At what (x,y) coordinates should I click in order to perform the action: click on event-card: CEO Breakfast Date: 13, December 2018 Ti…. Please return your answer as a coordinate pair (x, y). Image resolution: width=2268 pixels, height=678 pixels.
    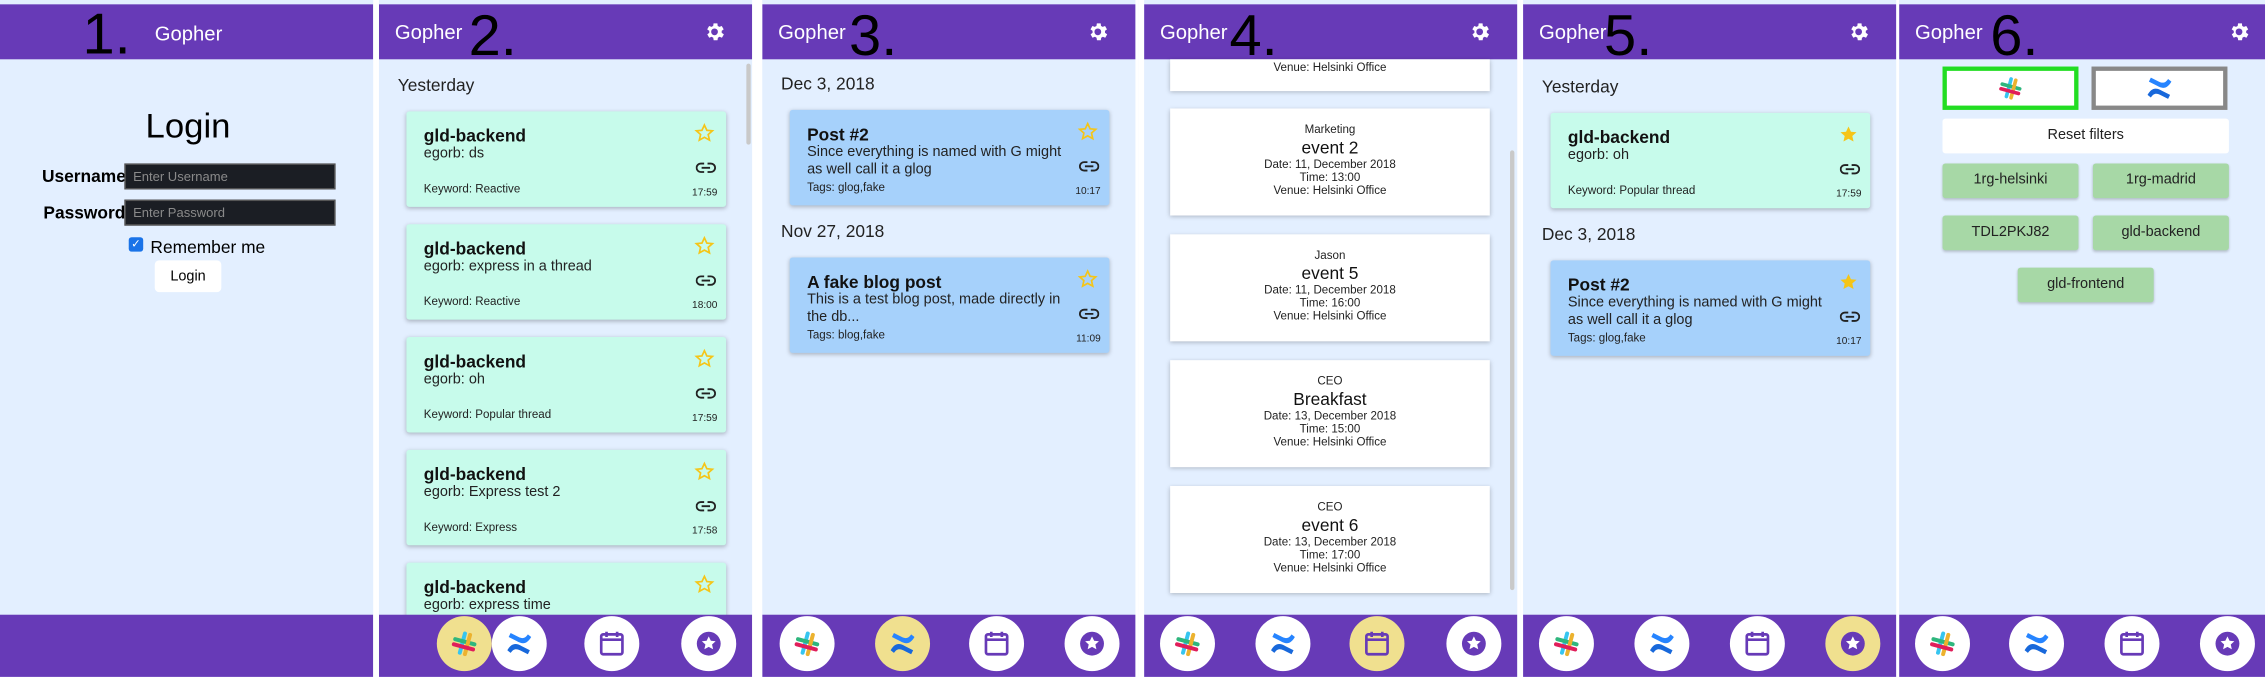
    Looking at the image, I should click on (1330, 414).